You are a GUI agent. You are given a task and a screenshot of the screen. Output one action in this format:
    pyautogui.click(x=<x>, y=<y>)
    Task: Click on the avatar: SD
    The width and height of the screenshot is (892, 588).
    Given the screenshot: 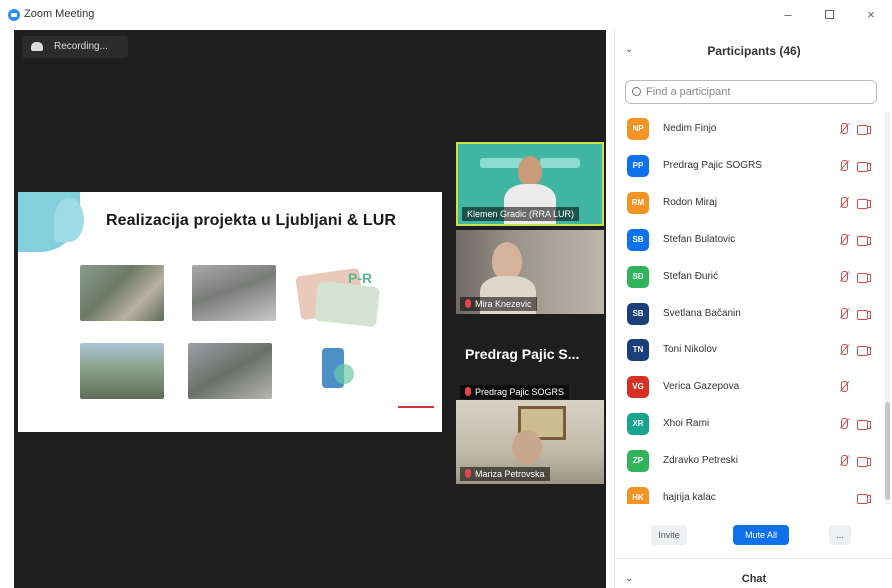 What is the action you would take?
    pyautogui.click(x=638, y=276)
    